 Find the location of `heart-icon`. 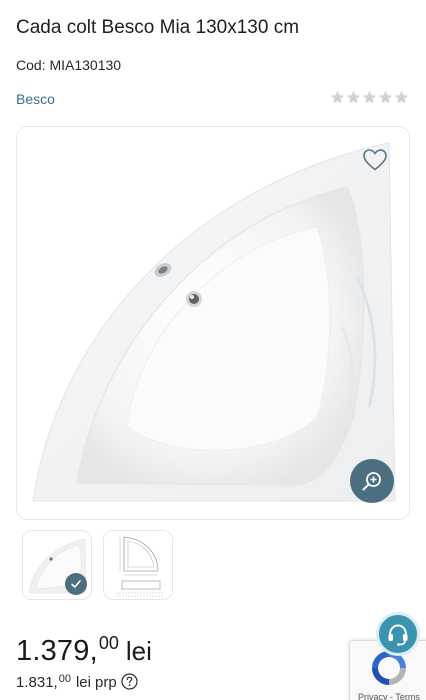

heart-icon is located at coordinates (375, 160).